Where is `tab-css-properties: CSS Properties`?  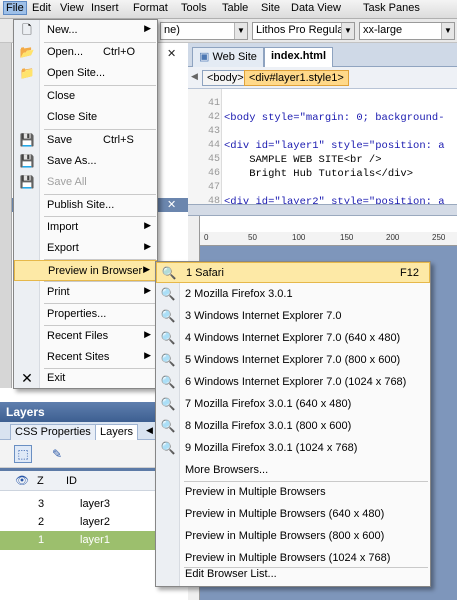
tab-css-properties: CSS Properties is located at coordinates (53, 432).